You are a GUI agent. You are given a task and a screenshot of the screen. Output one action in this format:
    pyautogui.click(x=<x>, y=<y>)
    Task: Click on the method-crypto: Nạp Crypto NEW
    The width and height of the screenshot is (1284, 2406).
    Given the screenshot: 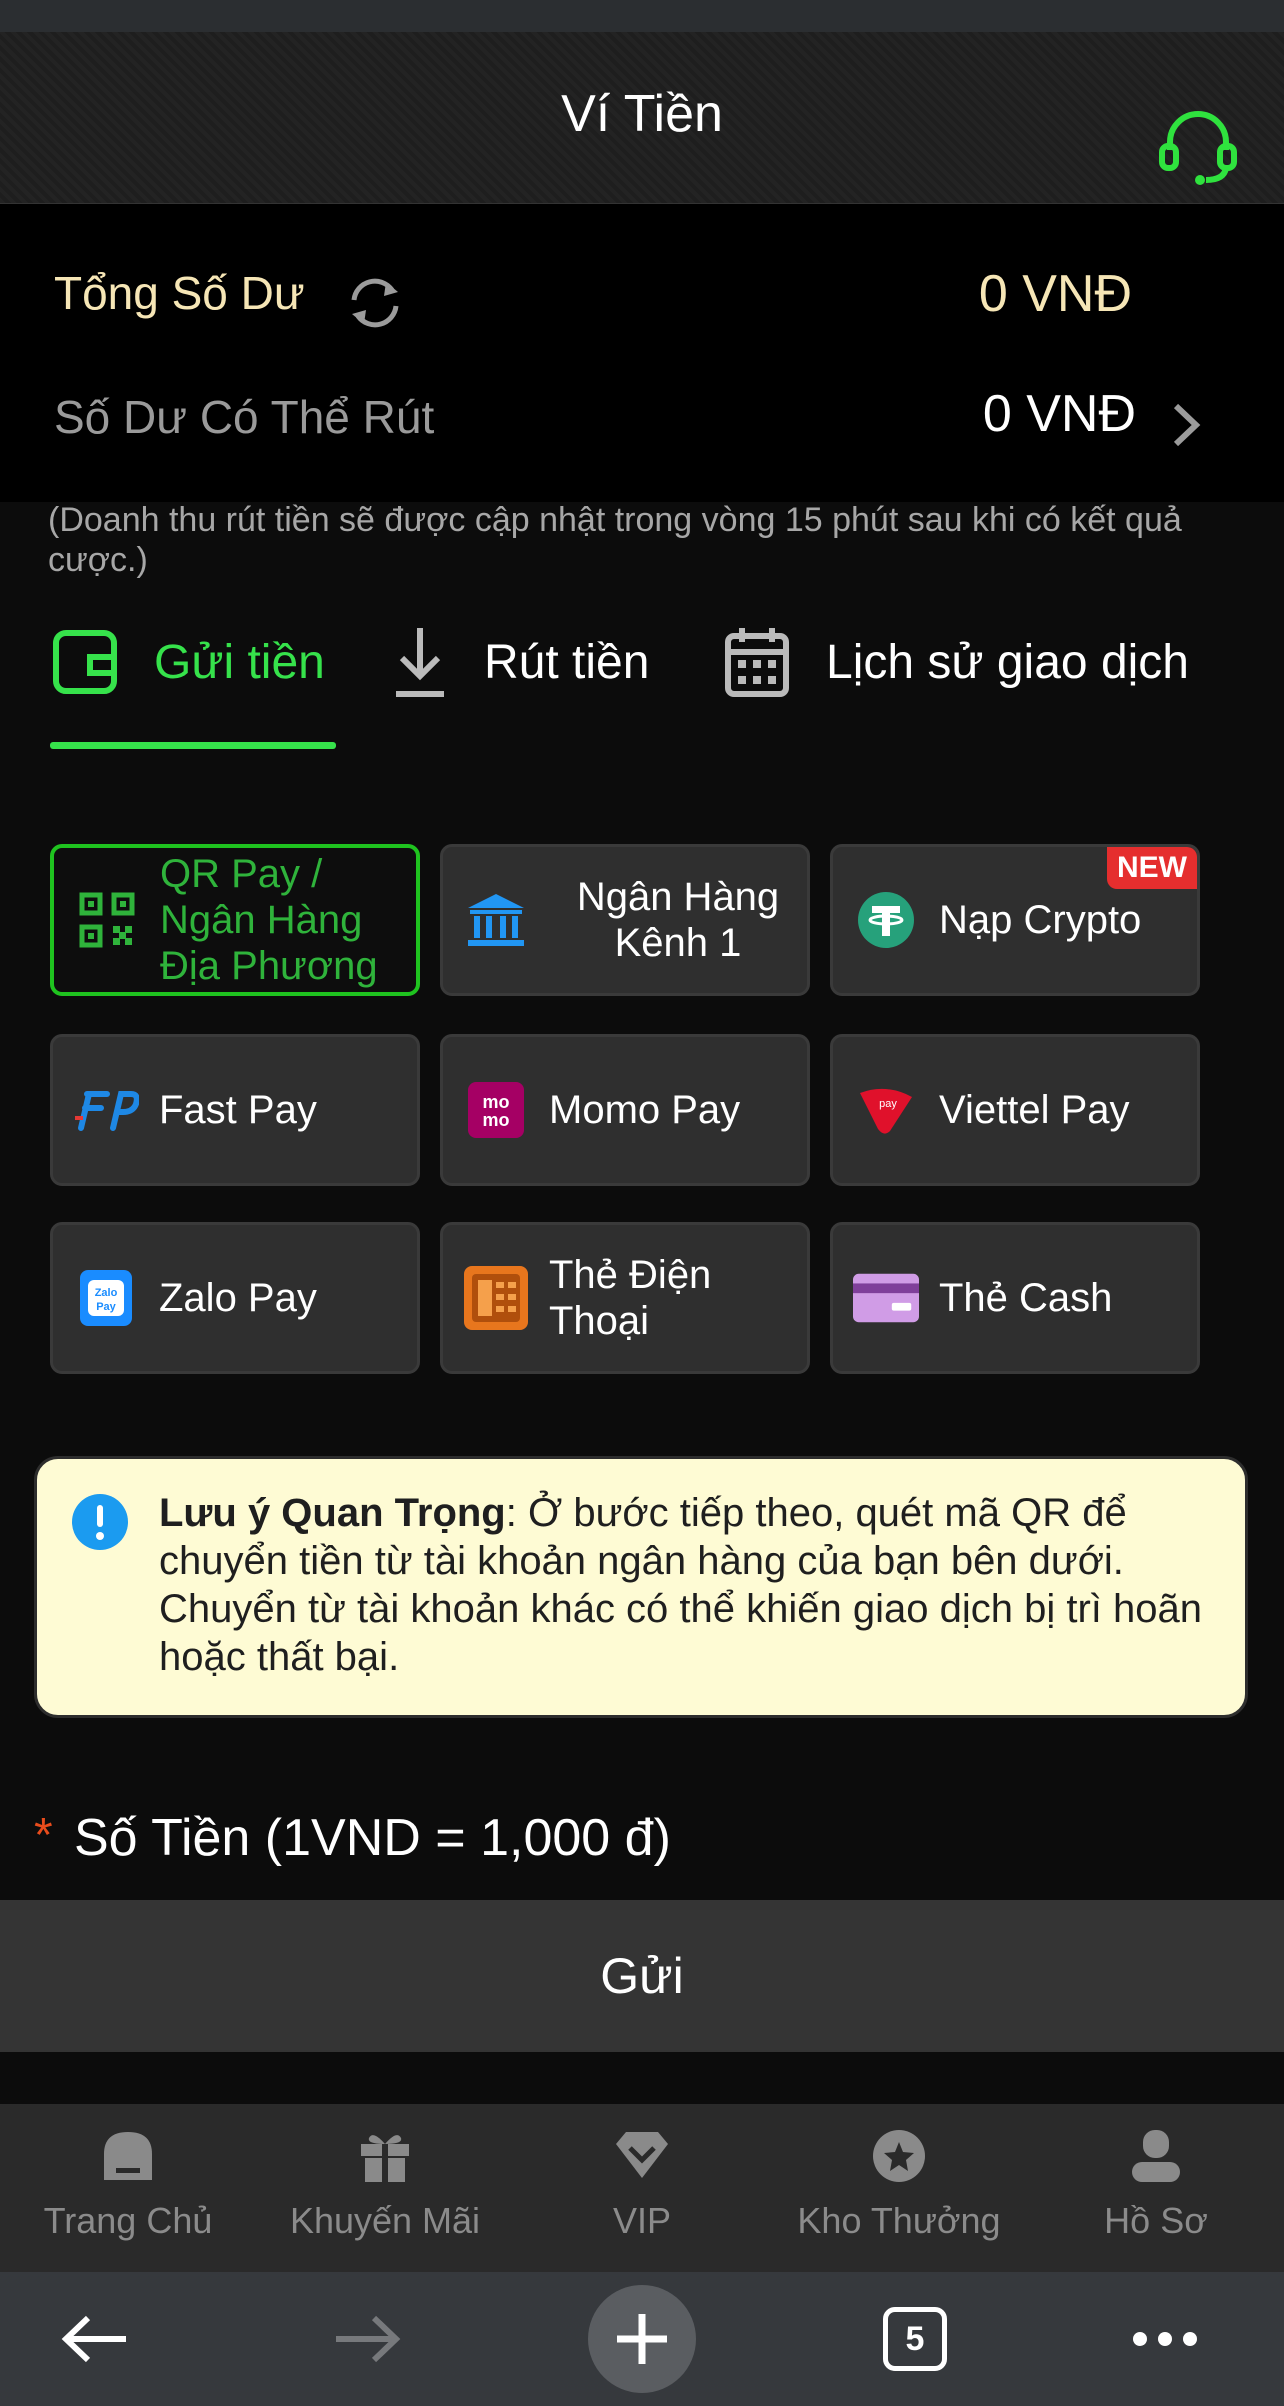 What is the action you would take?
    pyautogui.click(x=1015, y=920)
    